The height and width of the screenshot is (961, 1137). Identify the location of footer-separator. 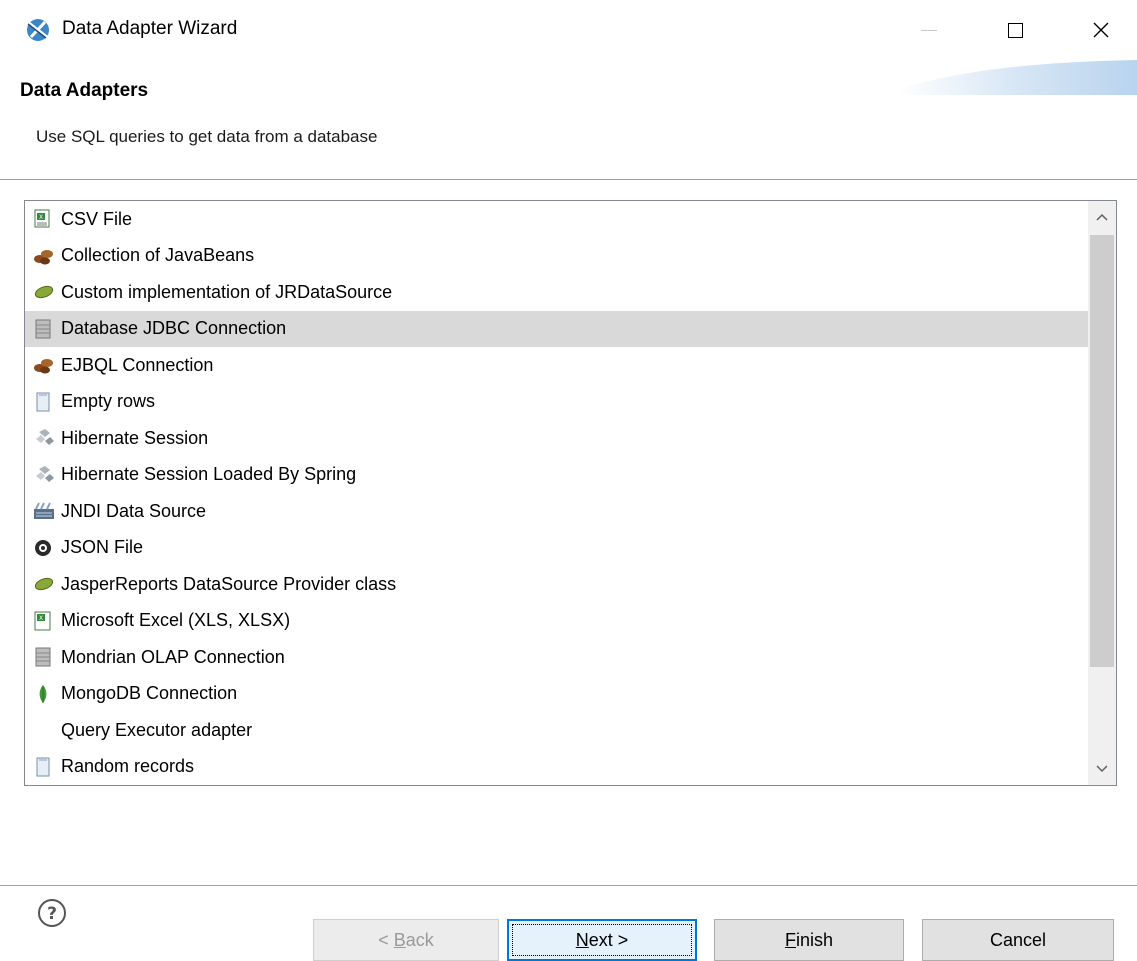
(568, 885).